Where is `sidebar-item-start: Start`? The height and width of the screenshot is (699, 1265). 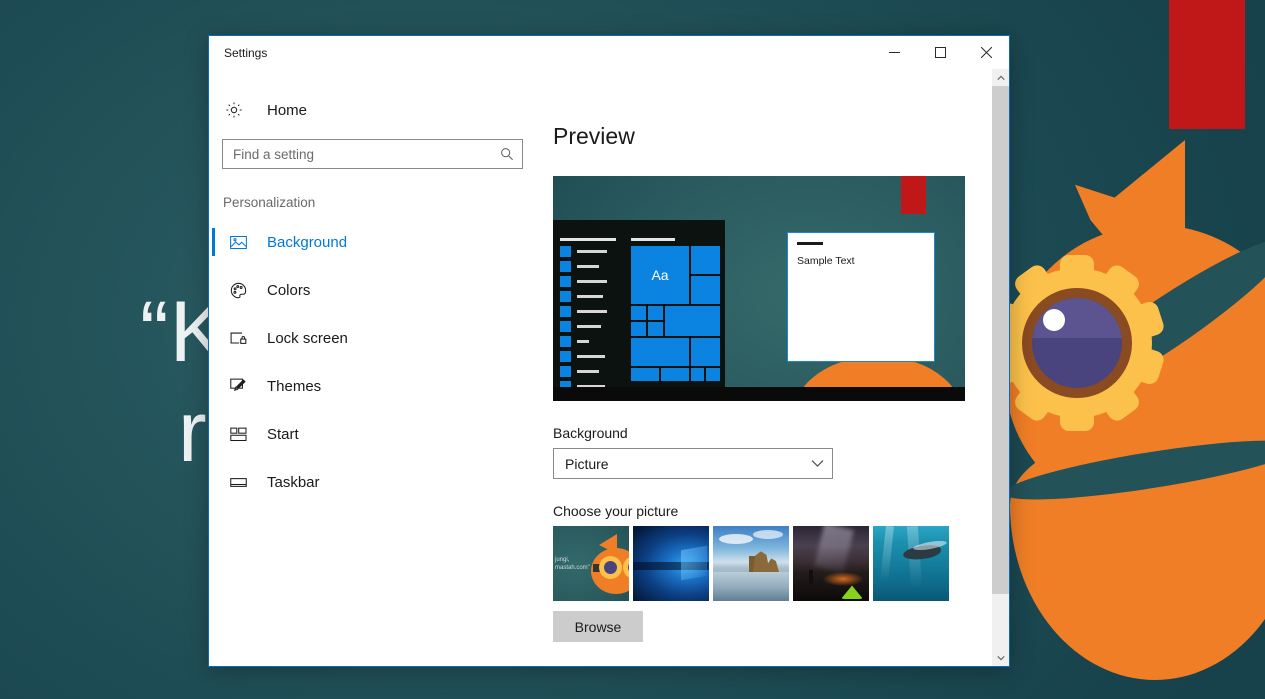
sidebar-item-start: Start is located at coordinates (373, 434).